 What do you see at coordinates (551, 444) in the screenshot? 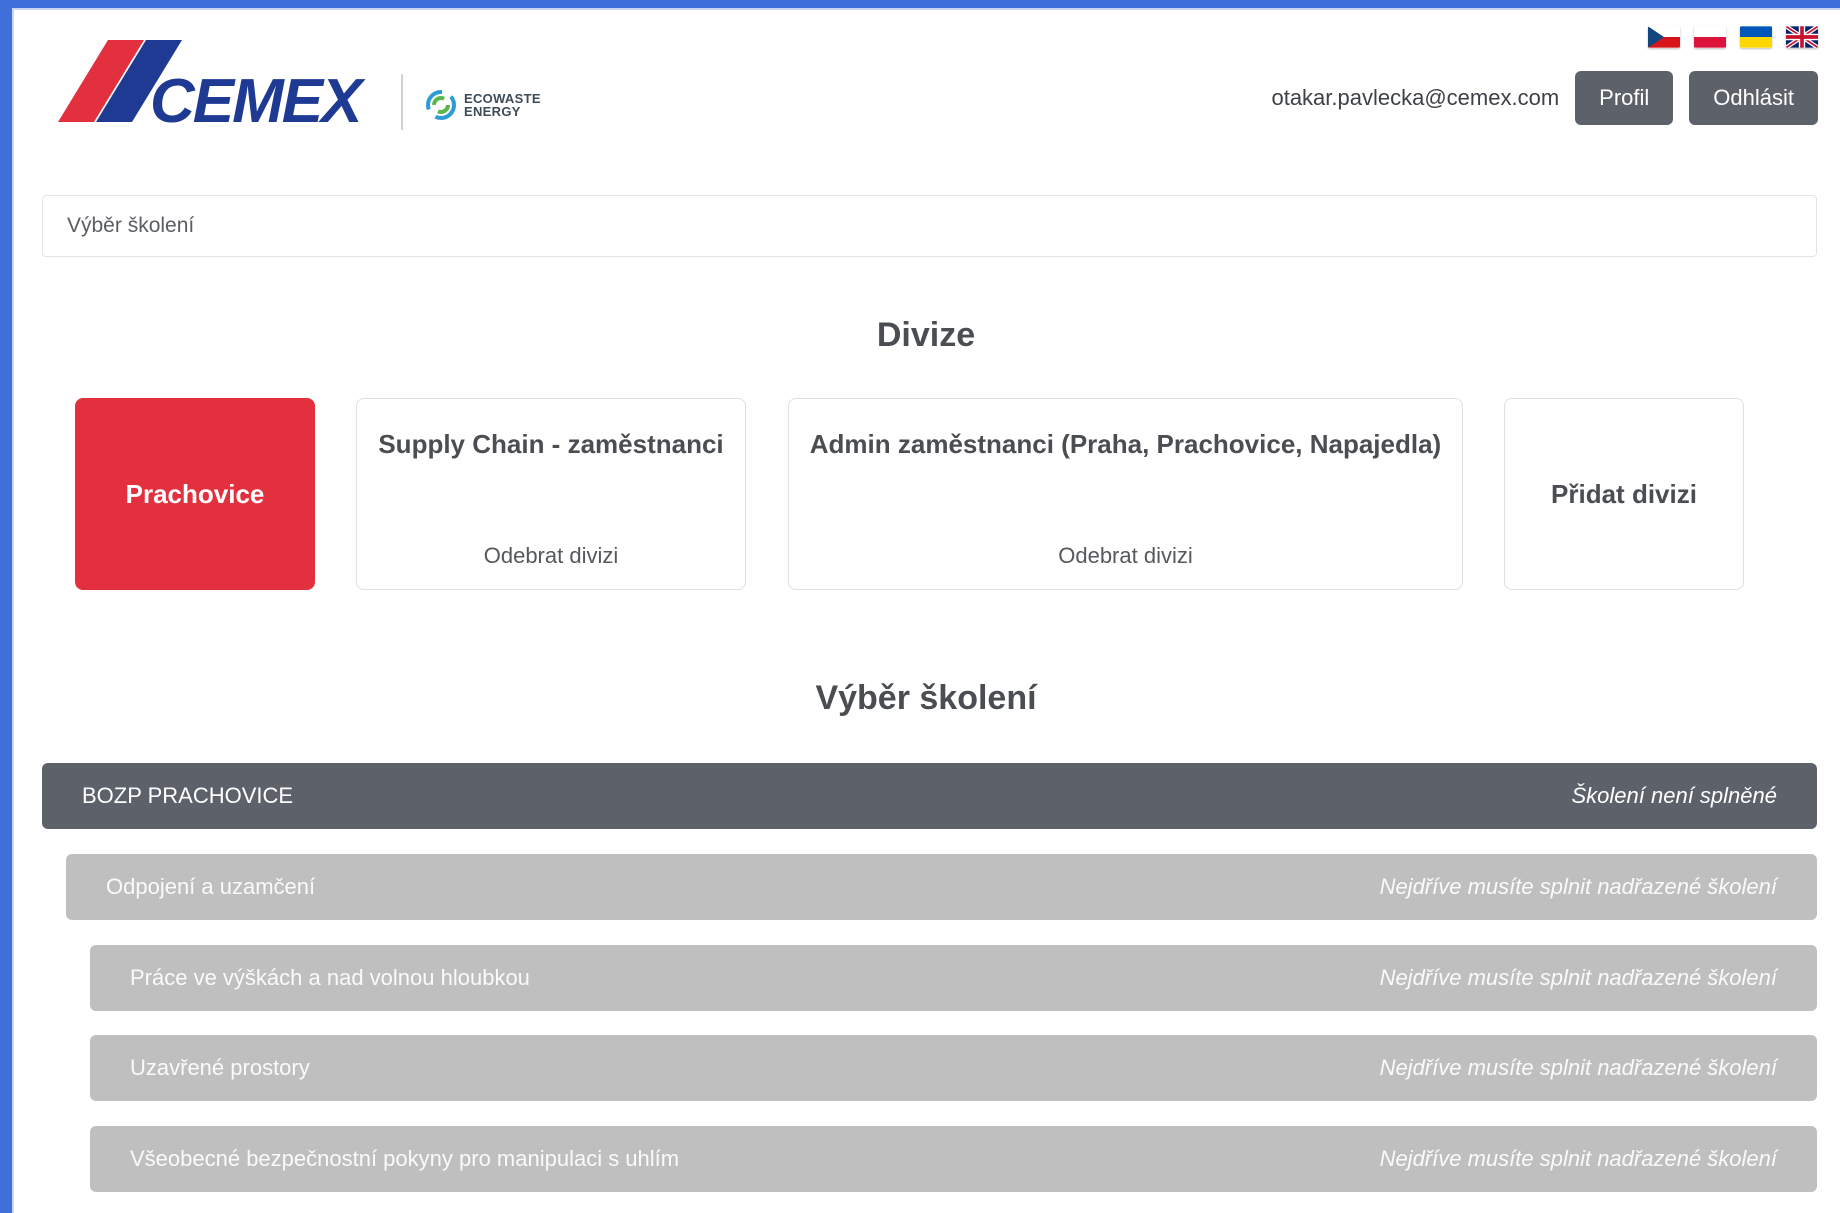
I see `division-name: Supply Chain - zaměstnanci` at bounding box center [551, 444].